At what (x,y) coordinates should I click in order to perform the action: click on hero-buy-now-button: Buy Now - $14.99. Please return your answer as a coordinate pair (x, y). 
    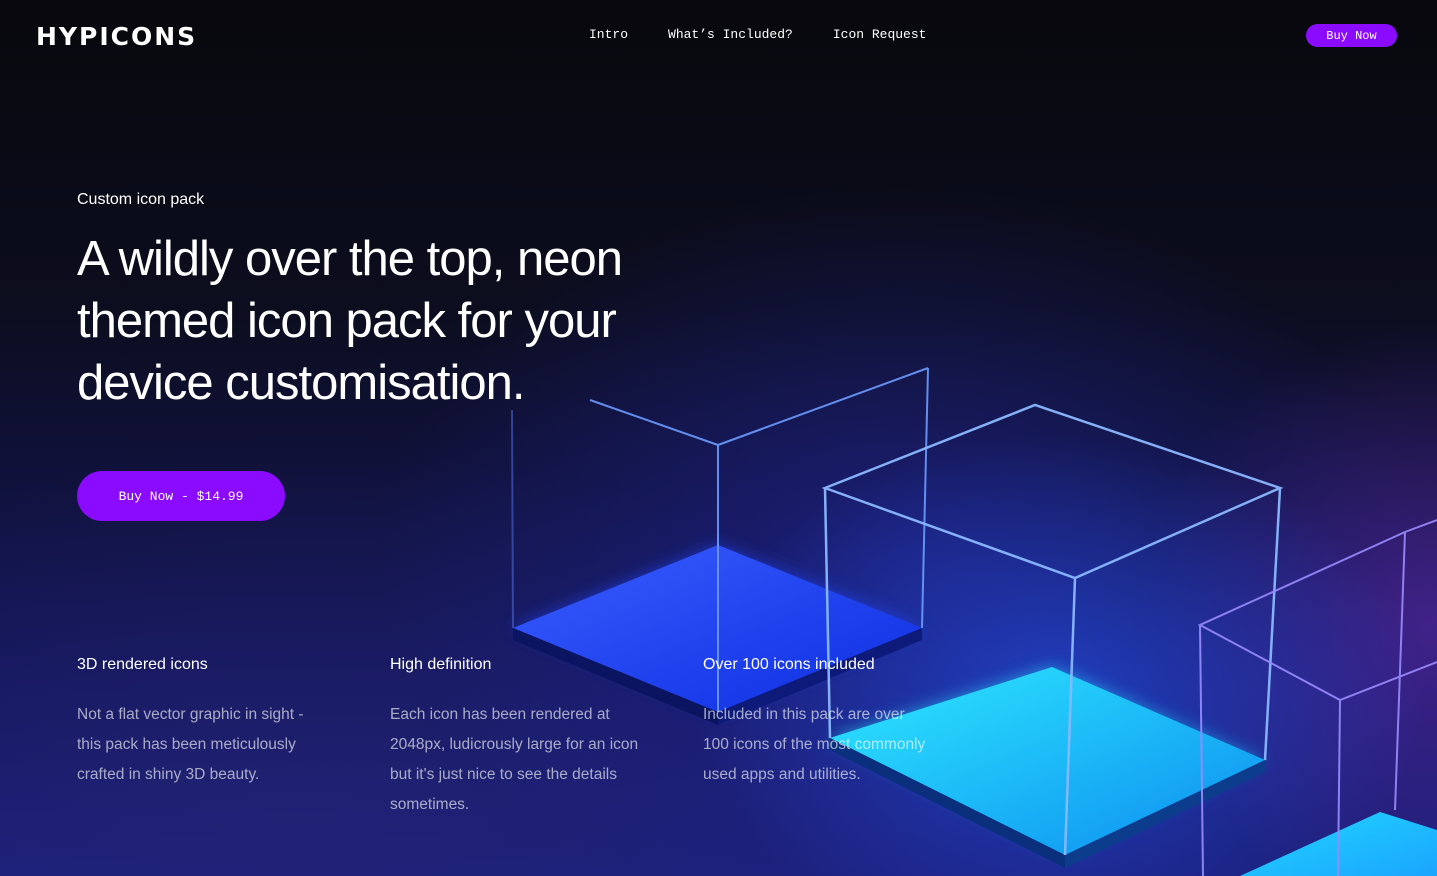
    Looking at the image, I should click on (181, 496).